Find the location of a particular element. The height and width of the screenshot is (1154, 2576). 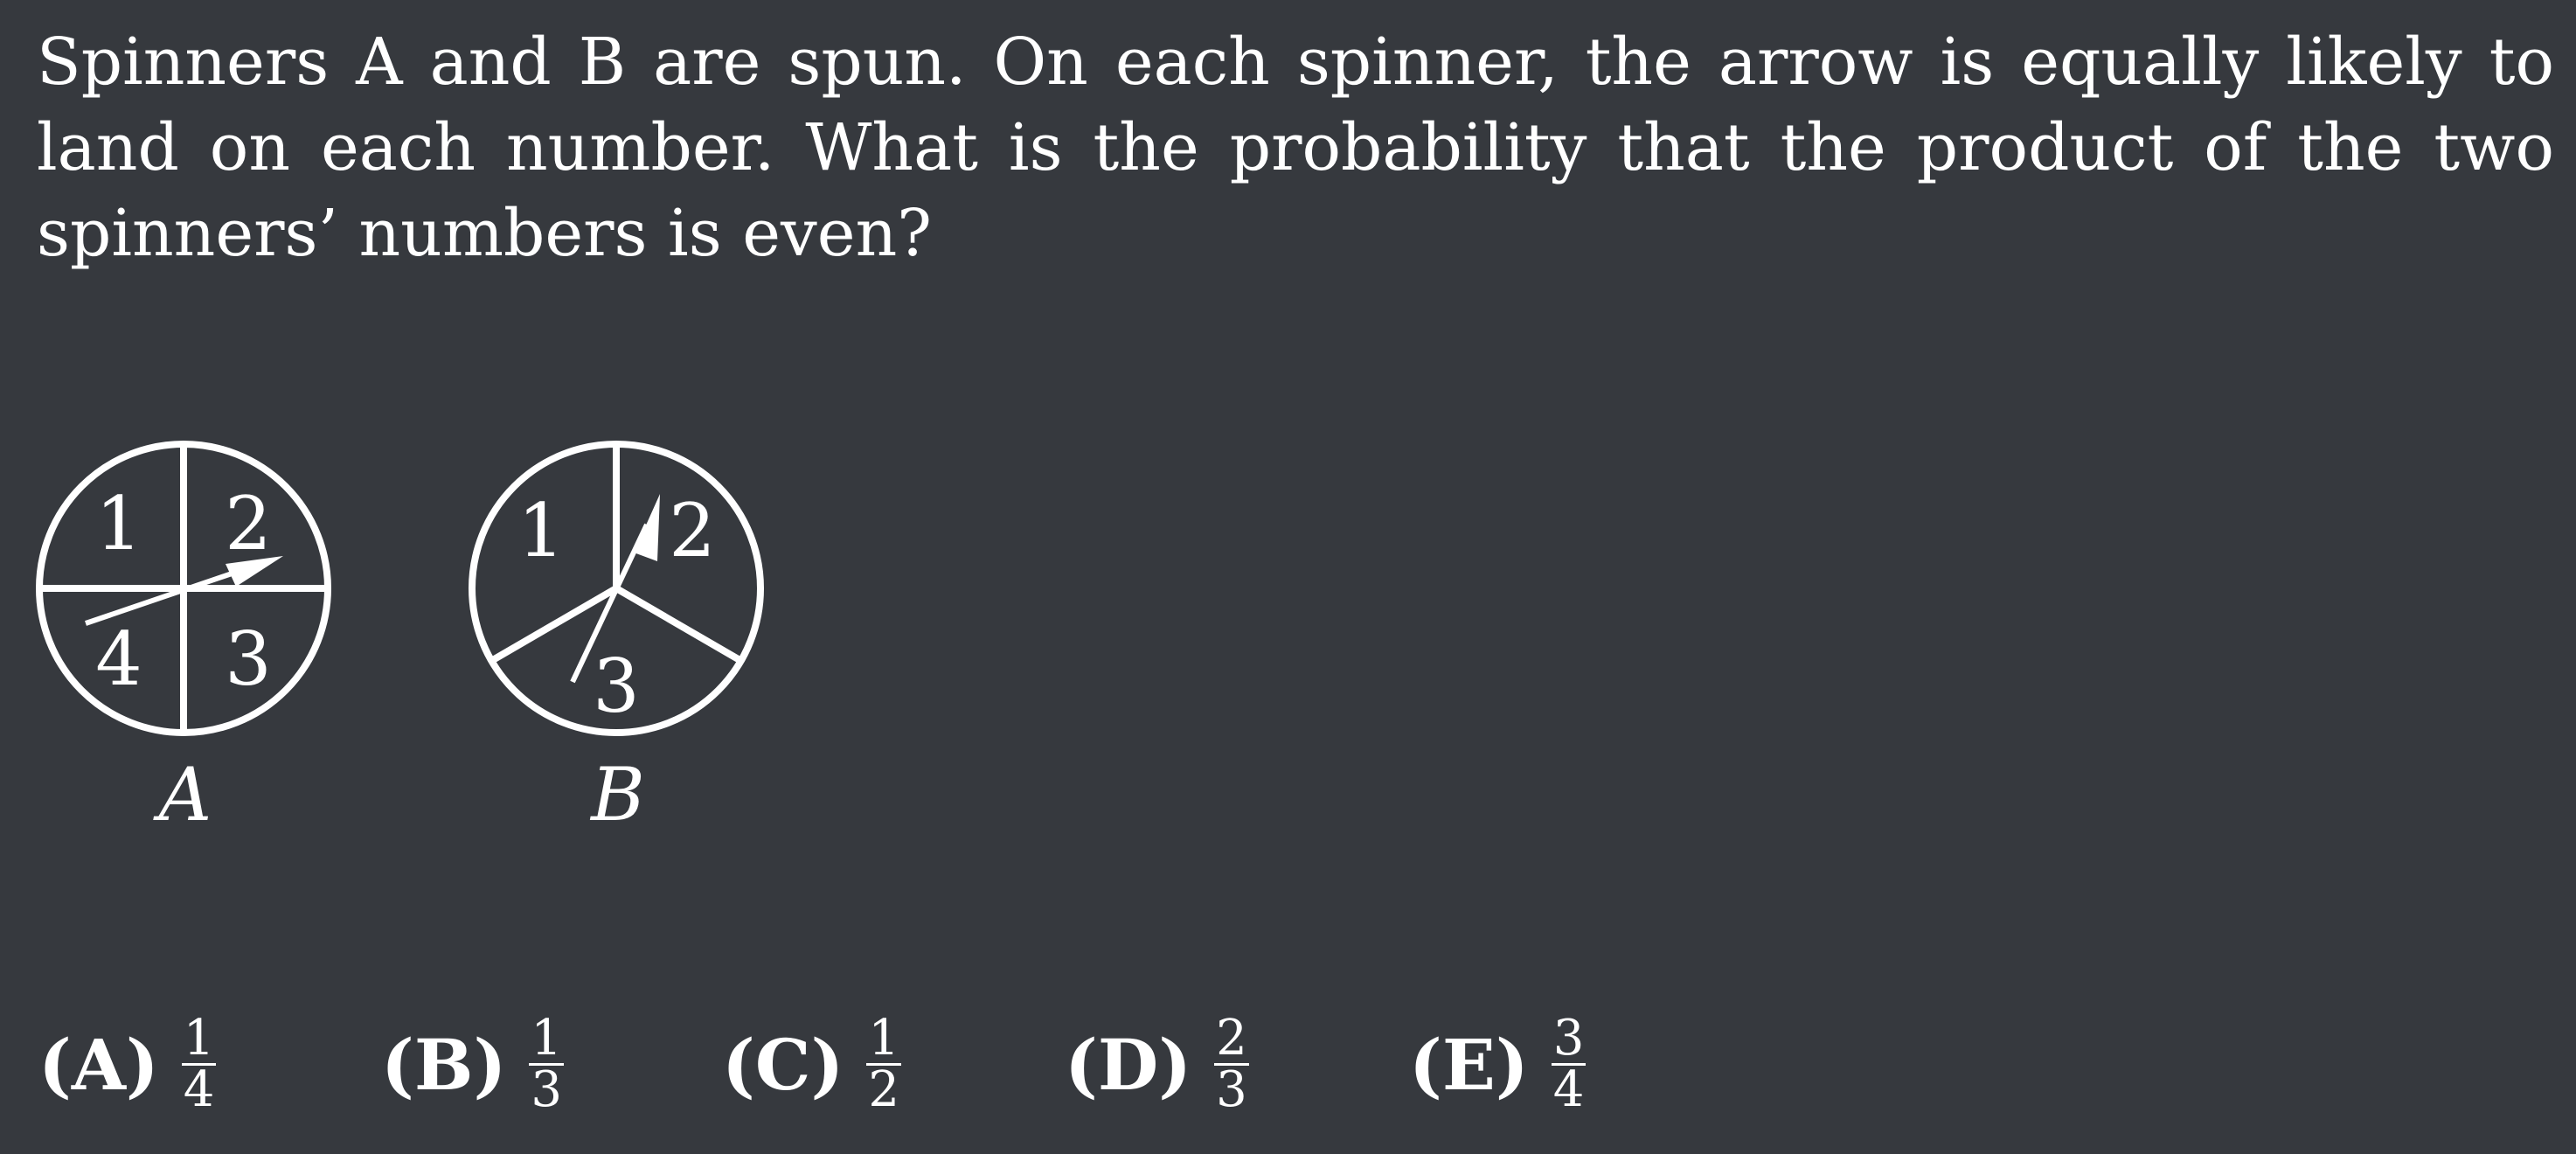

spinner-a-section-3: 3 is located at coordinates (248, 659).